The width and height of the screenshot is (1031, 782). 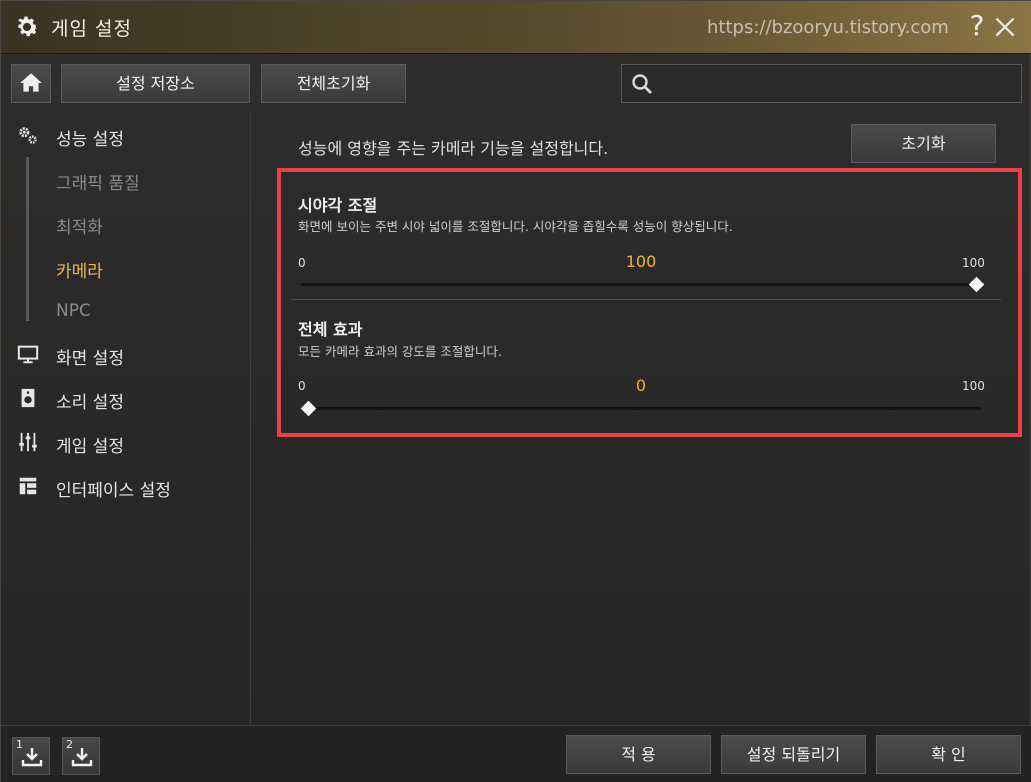 I want to click on title-bar: 게임 설정 https://bzooryu.tistory.com ?, so click(x=516, y=27).